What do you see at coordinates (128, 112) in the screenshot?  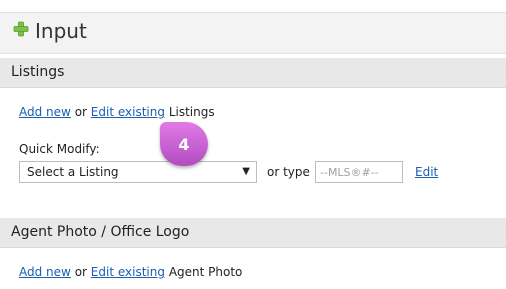 I see `edit-existing-listings-link: Edit existing` at bounding box center [128, 112].